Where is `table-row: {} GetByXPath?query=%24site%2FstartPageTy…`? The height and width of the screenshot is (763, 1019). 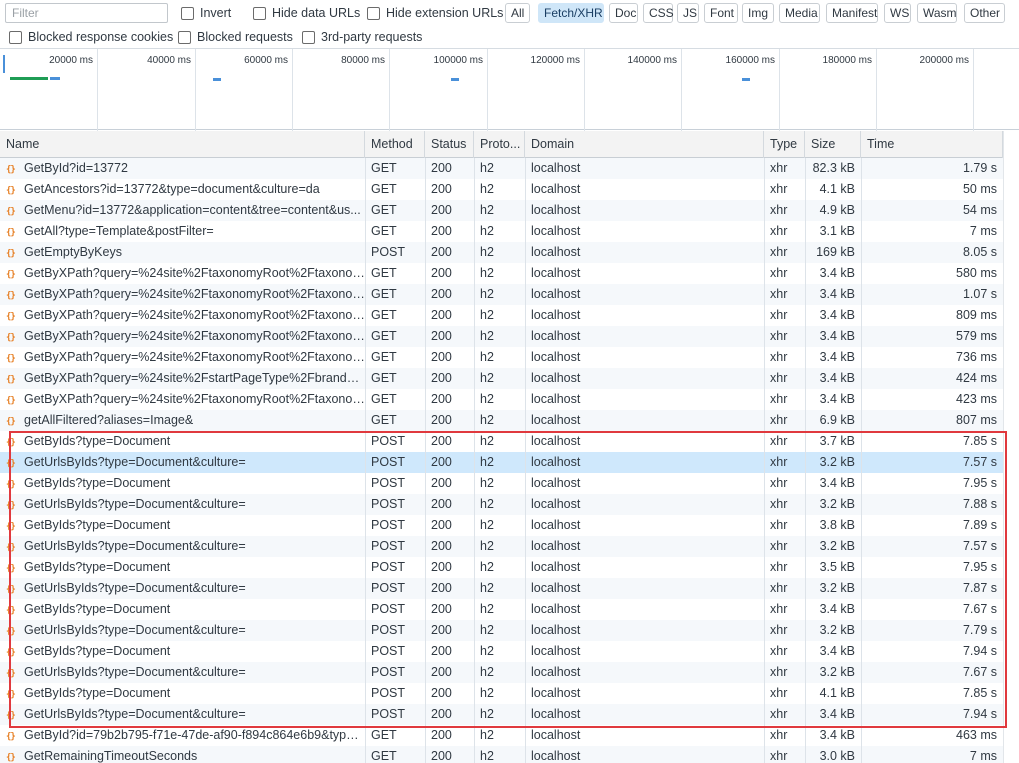
table-row: {} GetByXPath?query=%24site%2FstartPageTy… is located at coordinates (509, 378).